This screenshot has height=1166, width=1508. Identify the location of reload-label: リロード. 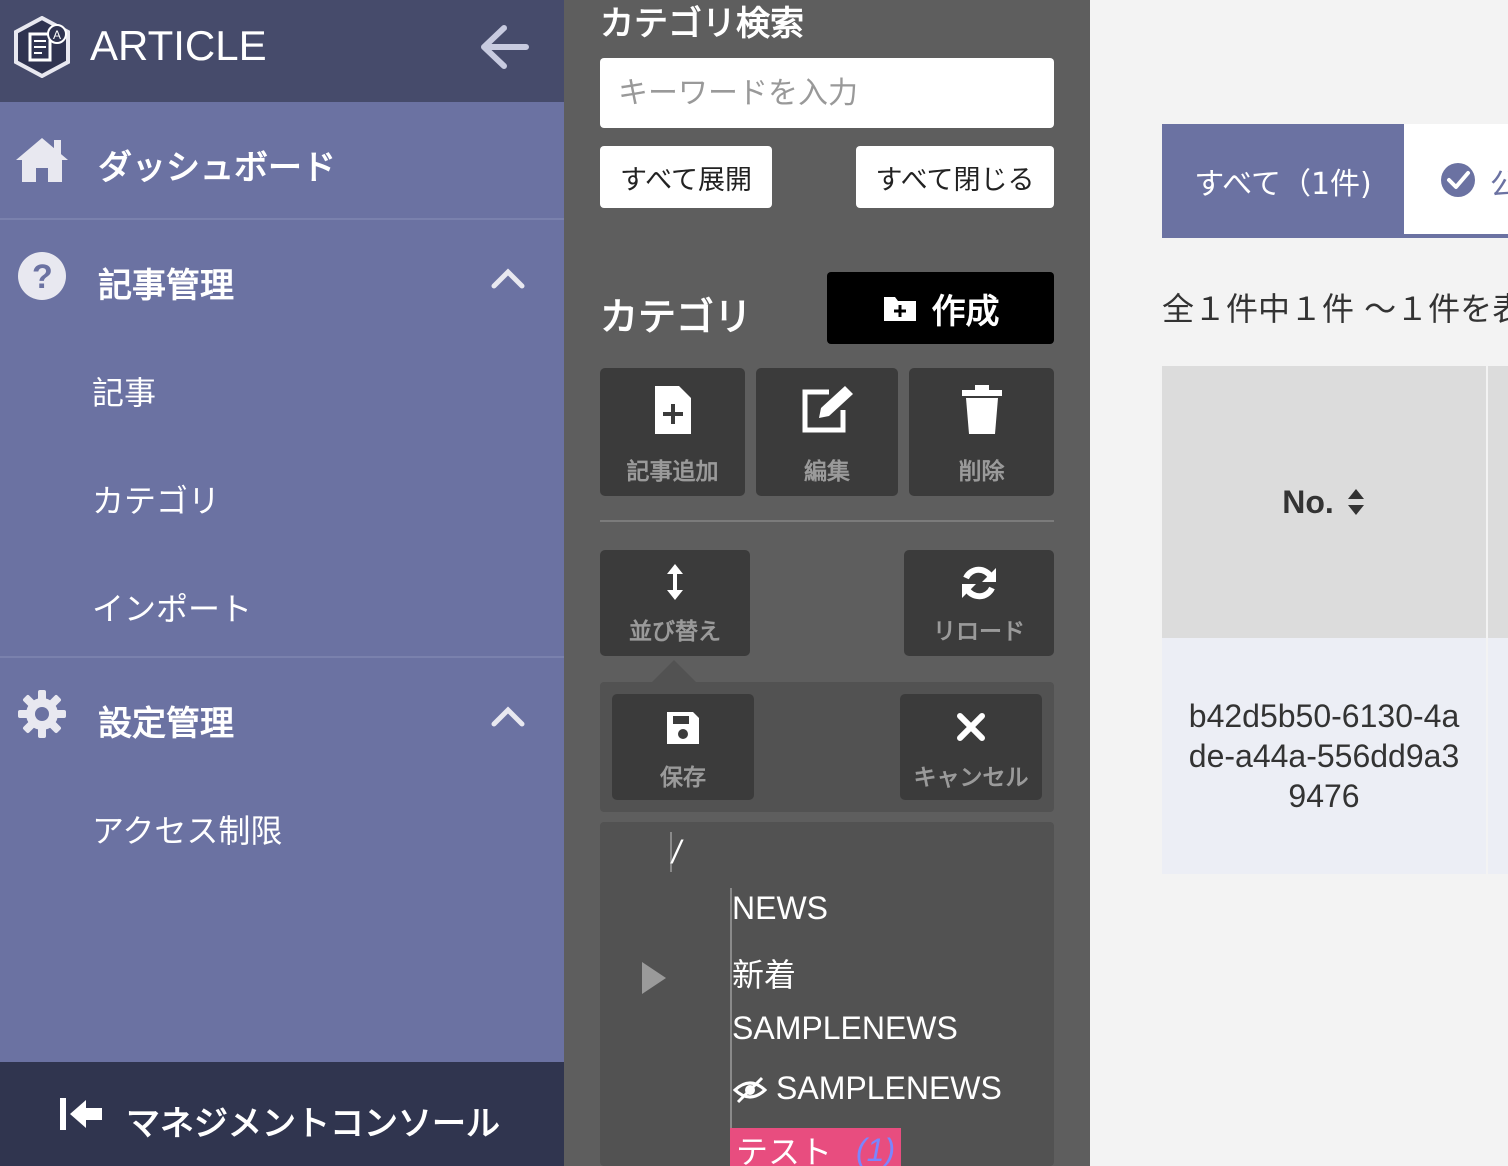
(979, 632).